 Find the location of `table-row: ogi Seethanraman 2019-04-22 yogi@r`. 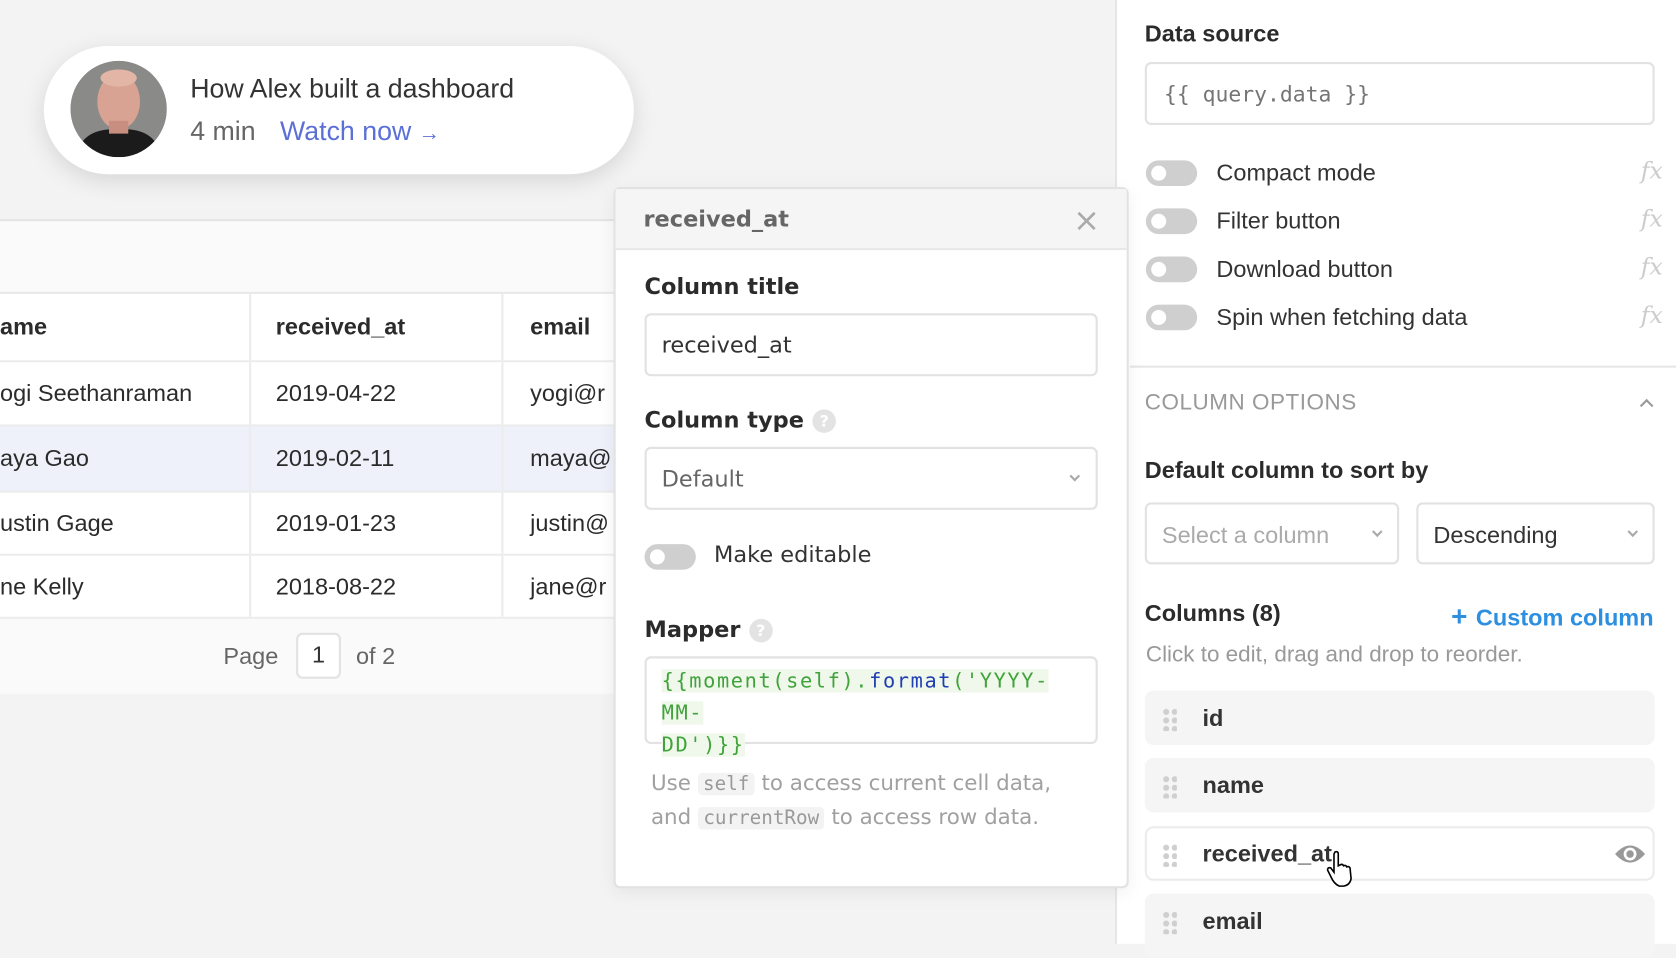

table-row: ogi Seethanraman 2019-04-22 yogi@r is located at coordinates (307, 394).